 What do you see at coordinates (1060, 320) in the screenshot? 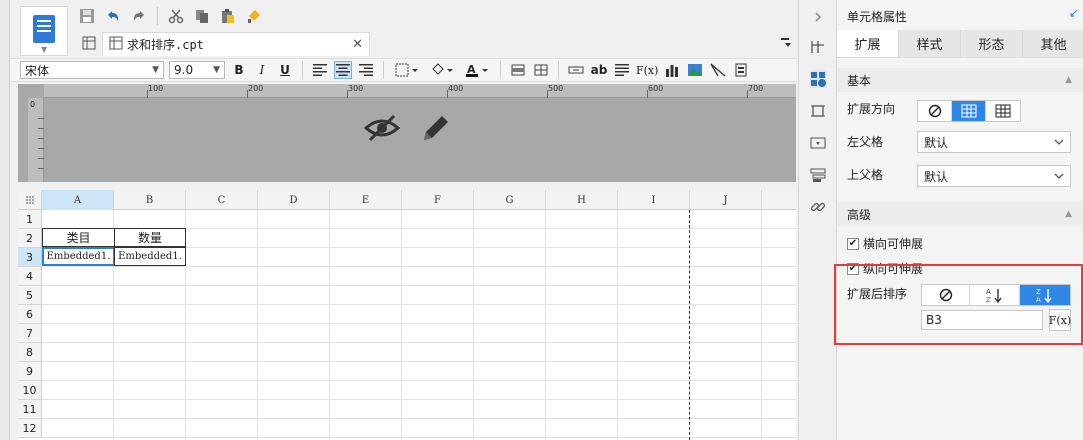
I see `formula-editor-button: F(x)` at bounding box center [1060, 320].